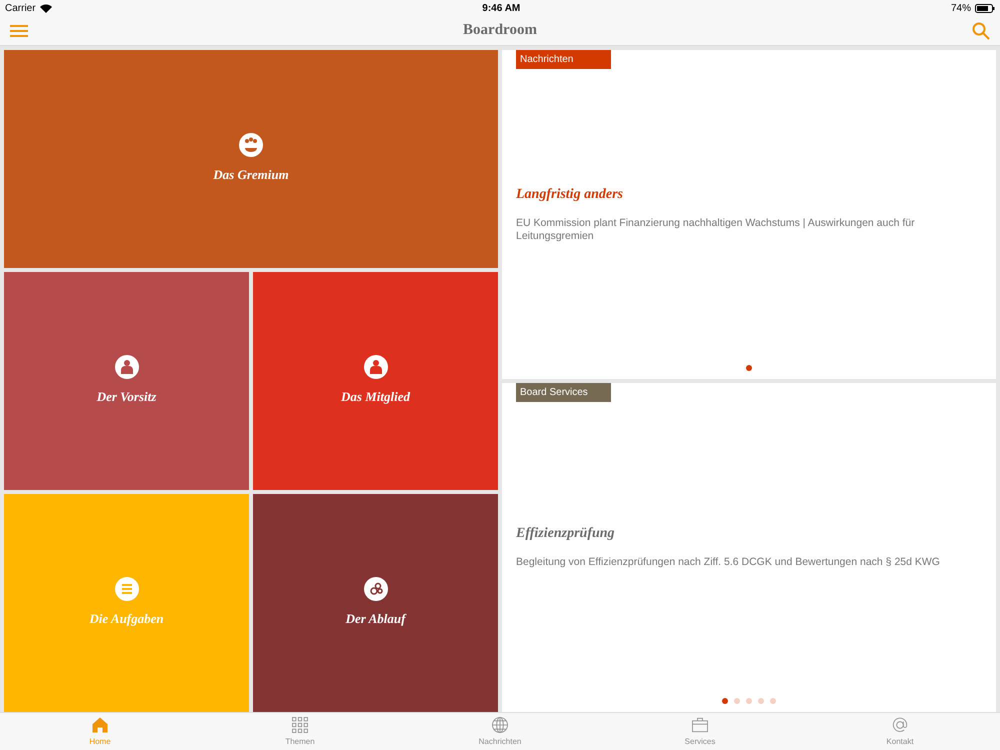  I want to click on at-icon, so click(900, 725).